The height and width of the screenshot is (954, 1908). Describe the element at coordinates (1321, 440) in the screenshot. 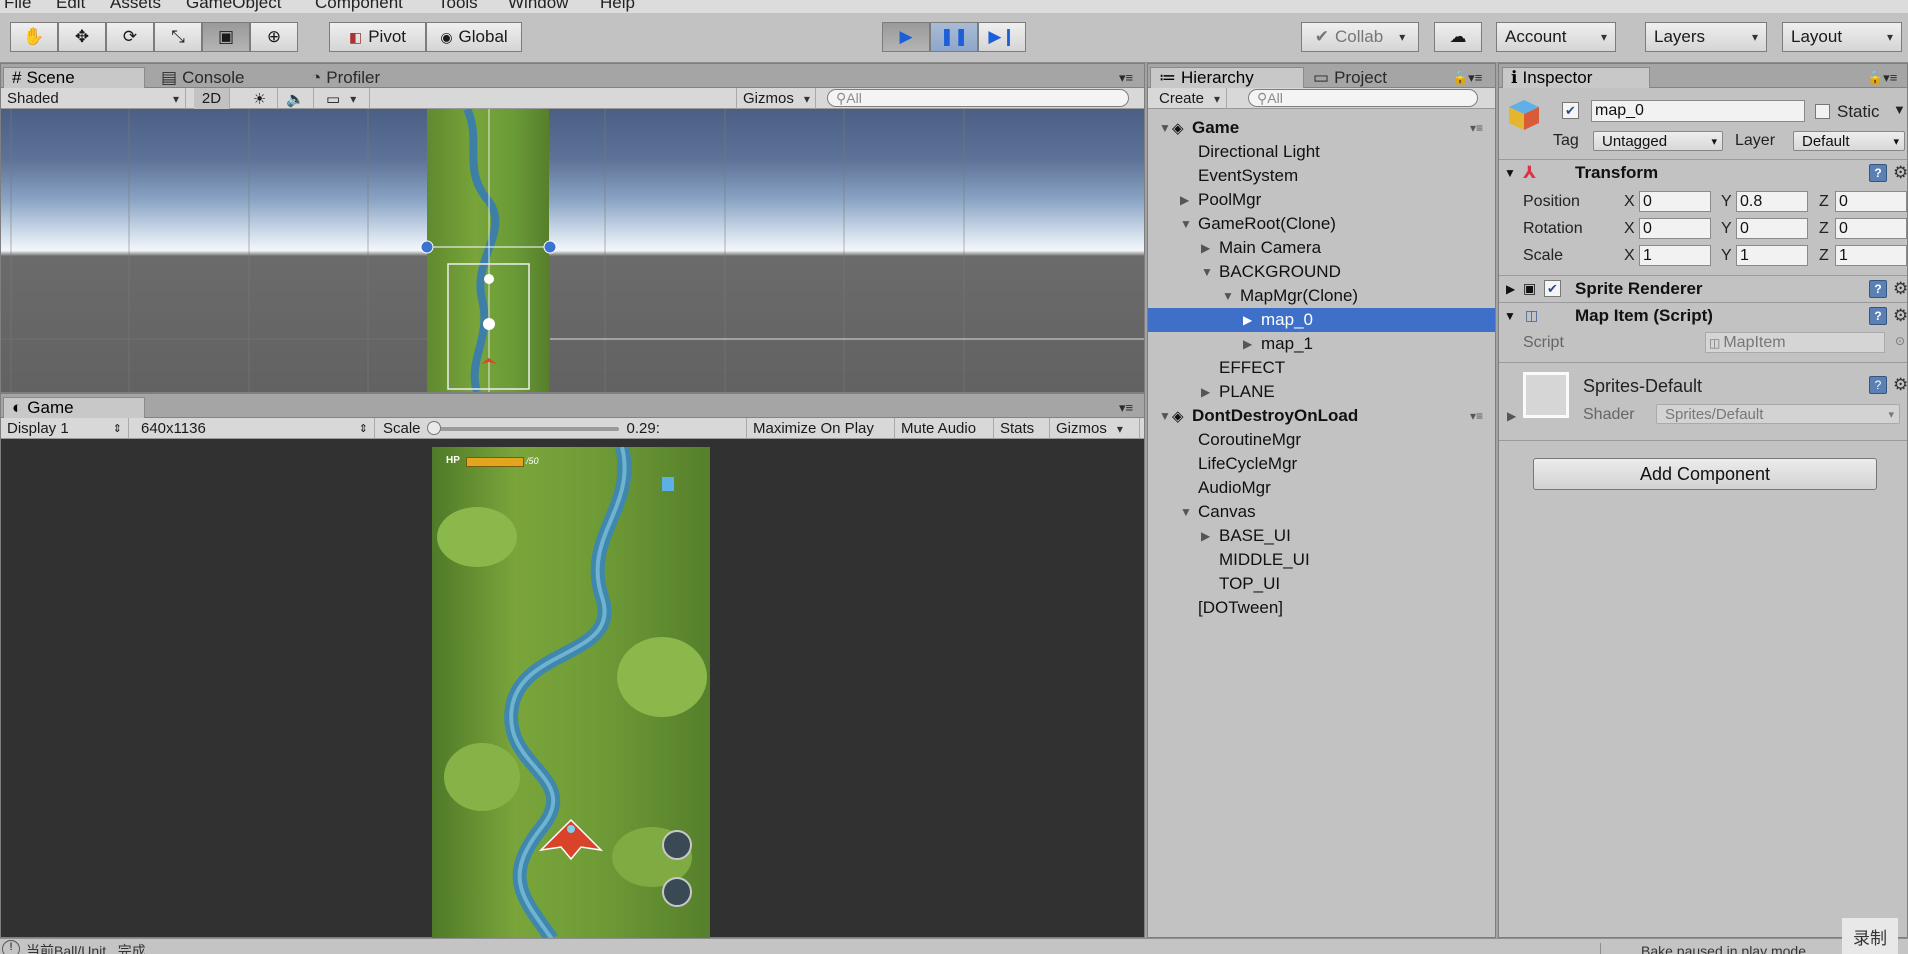

I see `hierarchy-row: CoroutineMgr` at that location.